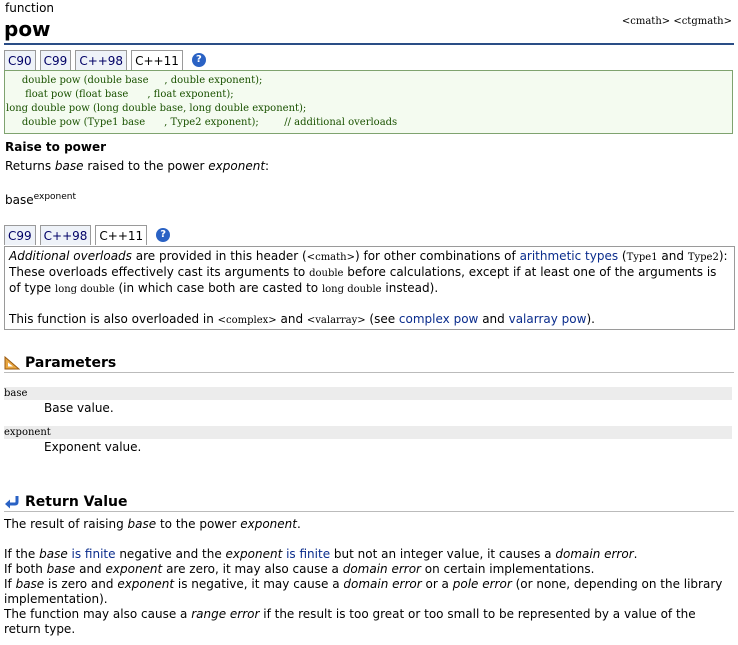 Image resolution: width=738 pixels, height=645 pixels. I want to click on param-desc-base: Base value., so click(79, 408).